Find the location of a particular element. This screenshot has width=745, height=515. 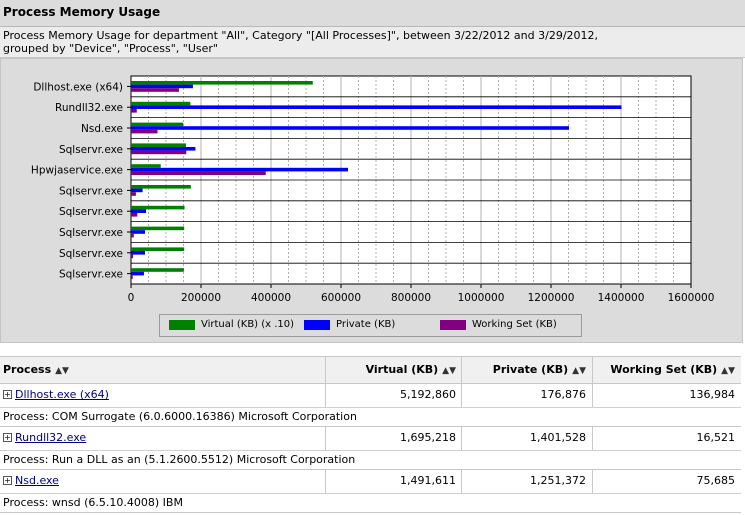

process-link: Rundll32.exe is located at coordinates (50, 437).